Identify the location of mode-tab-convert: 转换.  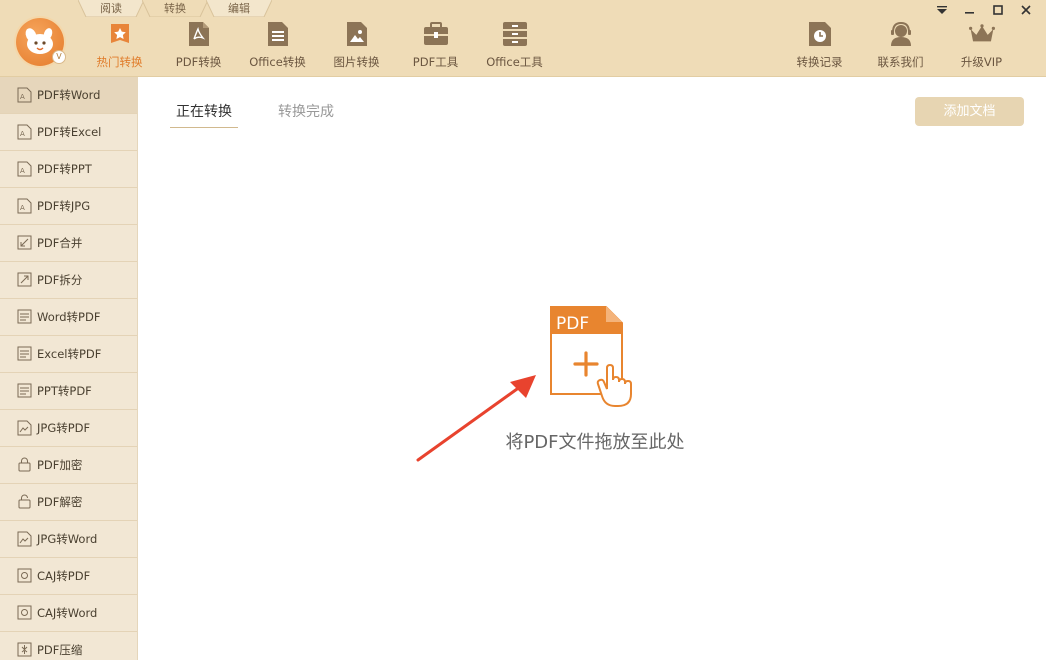
(175, 8).